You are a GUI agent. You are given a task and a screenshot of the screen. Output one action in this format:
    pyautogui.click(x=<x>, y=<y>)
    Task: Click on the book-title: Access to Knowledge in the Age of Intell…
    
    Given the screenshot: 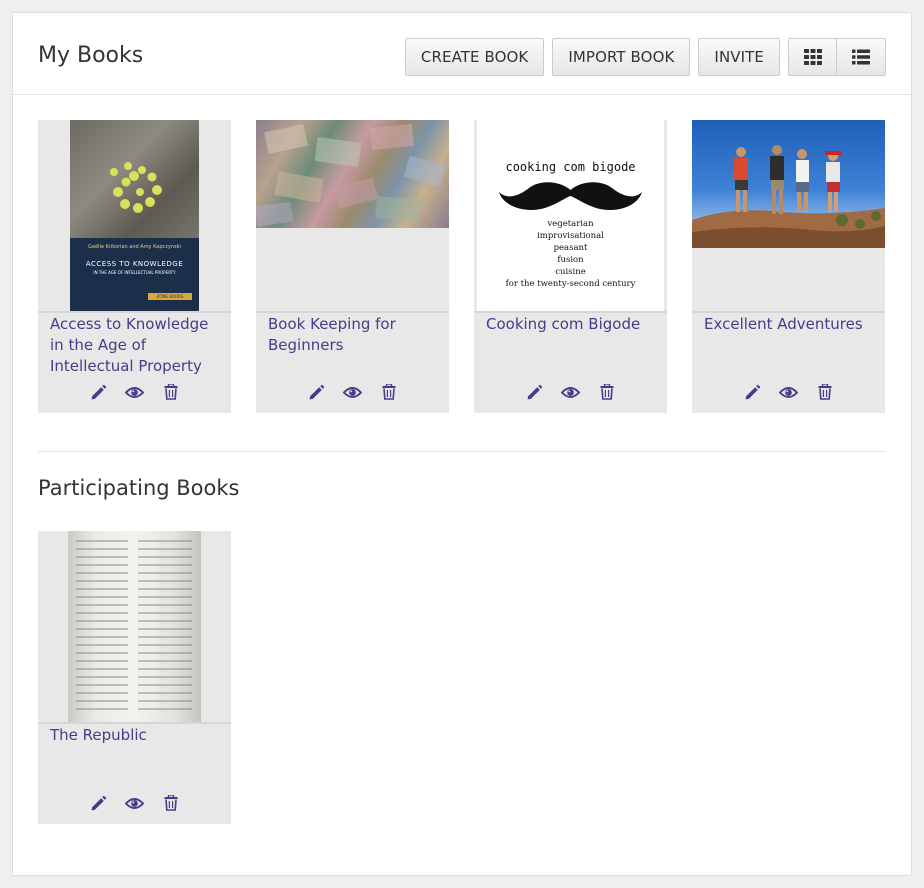 What is the action you would take?
    pyautogui.click(x=136, y=345)
    